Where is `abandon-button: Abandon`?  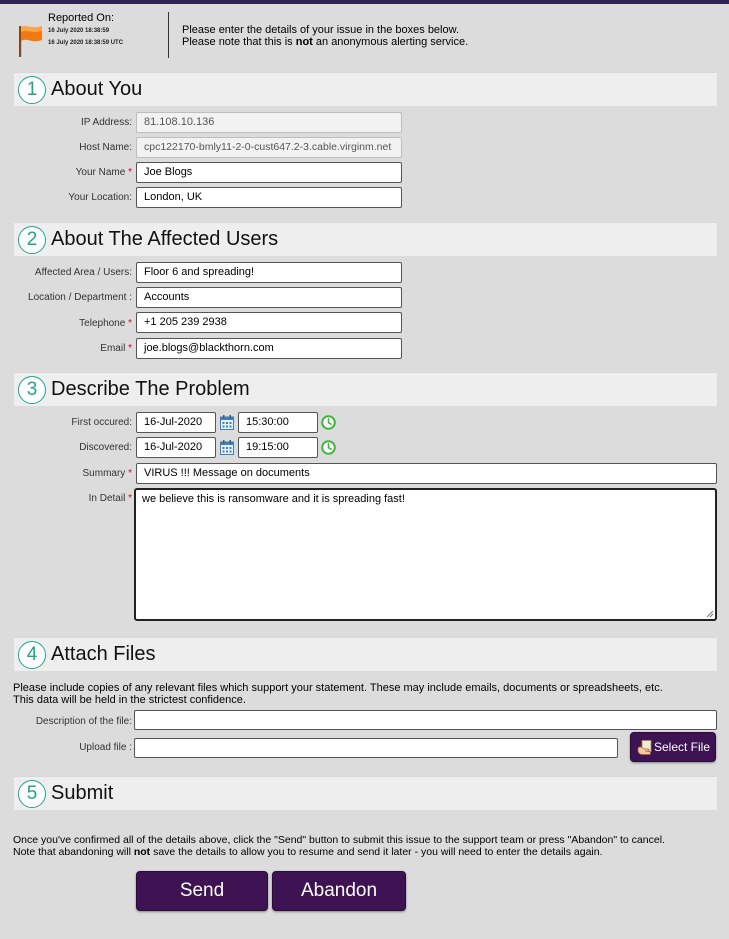 abandon-button: Abandon is located at coordinates (339, 891).